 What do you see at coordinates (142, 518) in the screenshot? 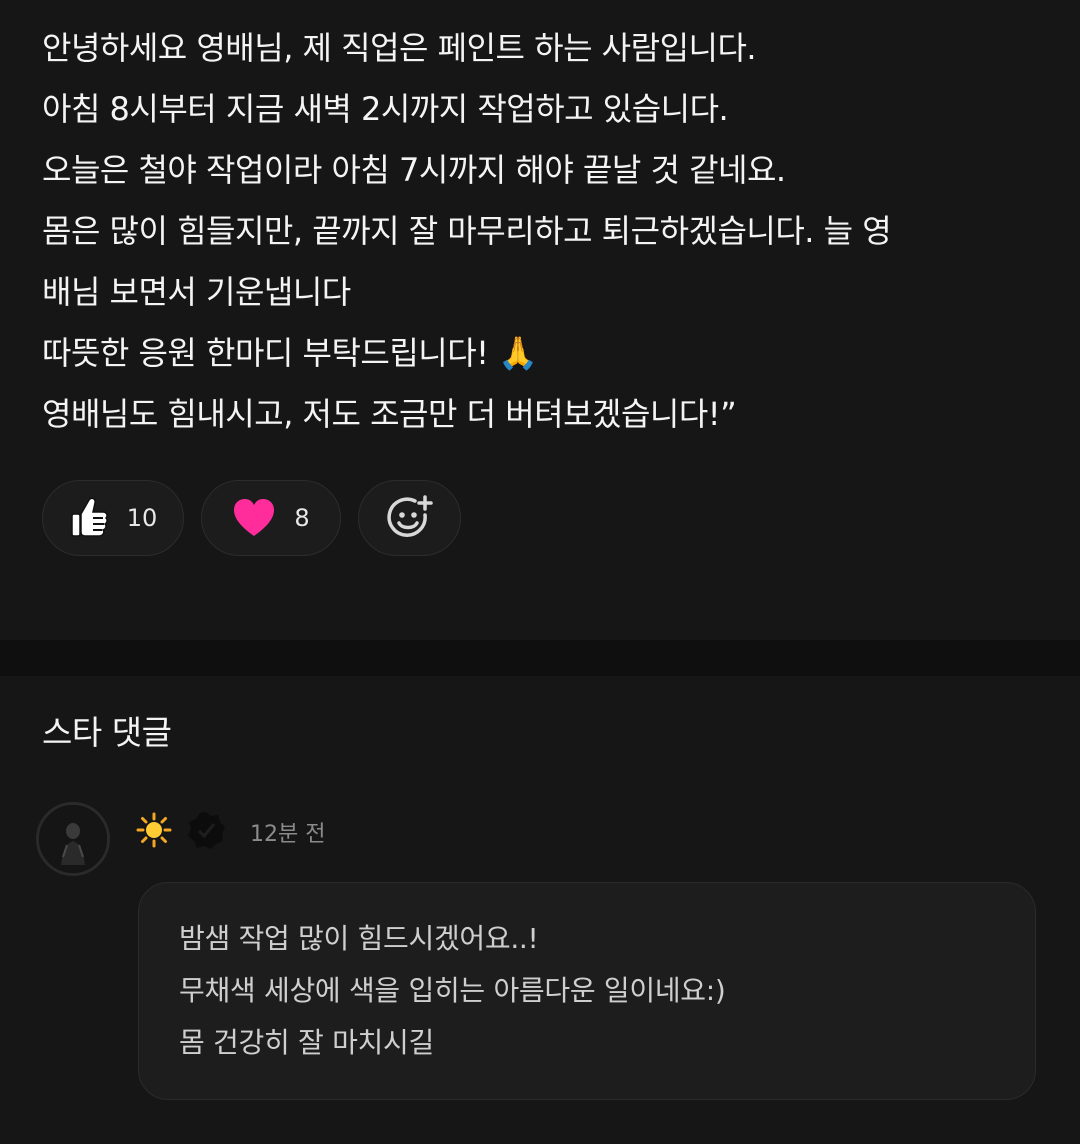
I see `like-count: 10` at bounding box center [142, 518].